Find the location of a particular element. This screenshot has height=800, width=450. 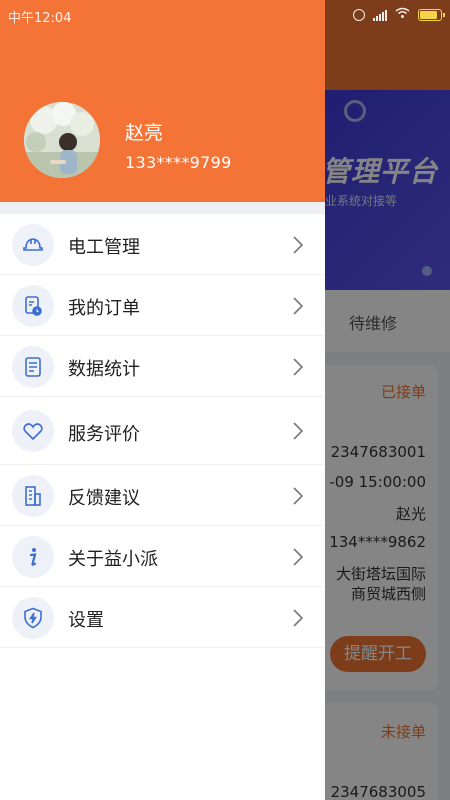

status-time: 中午12:04 is located at coordinates (40, 18).